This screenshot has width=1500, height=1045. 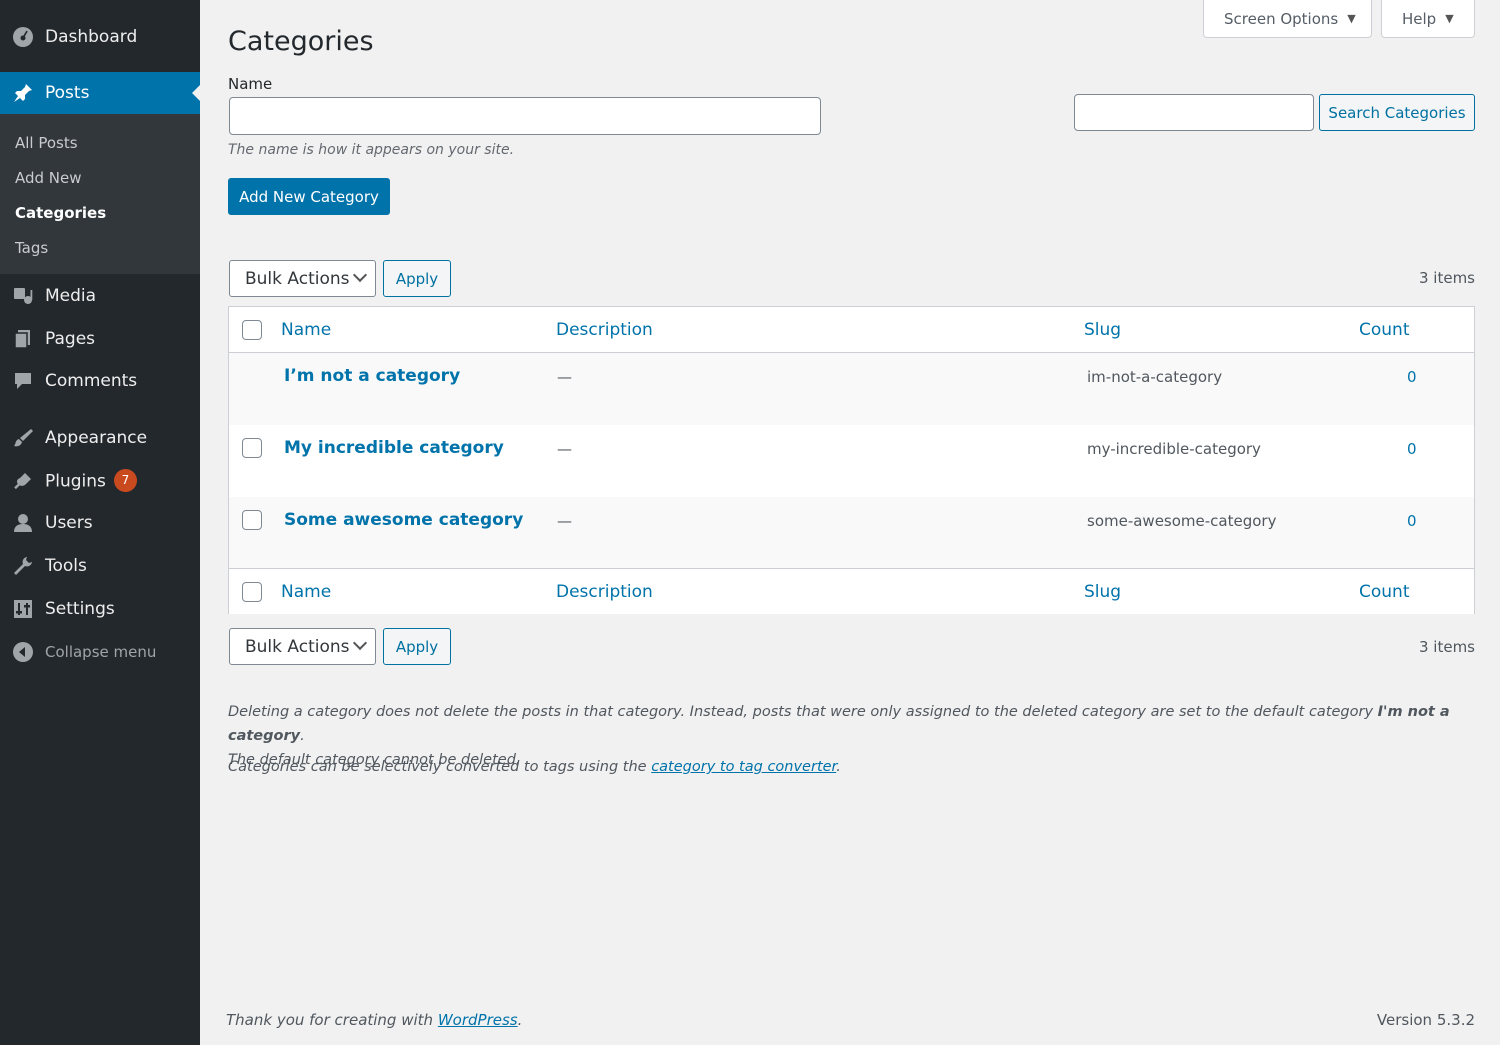 I want to click on bulk-actions-select-bottom: Bulk Actions, so click(x=302, y=646).